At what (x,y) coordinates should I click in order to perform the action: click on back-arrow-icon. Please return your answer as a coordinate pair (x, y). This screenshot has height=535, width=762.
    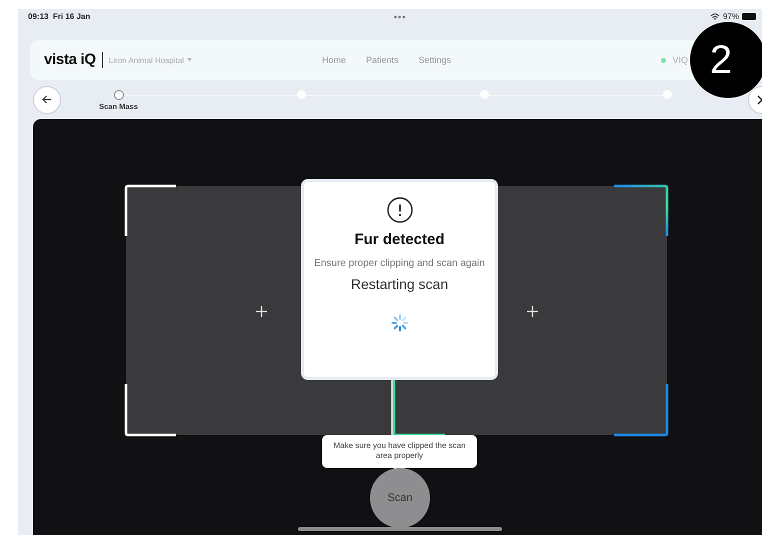
    Looking at the image, I should click on (47, 99).